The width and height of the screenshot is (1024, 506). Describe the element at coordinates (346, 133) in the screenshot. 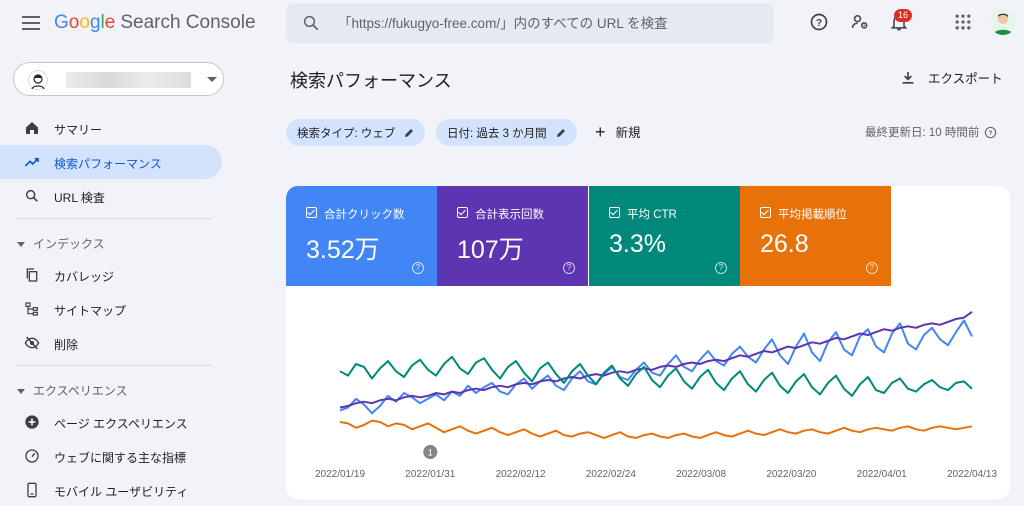

I see `filter-chip-label: 検索タイプ: ウェブ` at that location.